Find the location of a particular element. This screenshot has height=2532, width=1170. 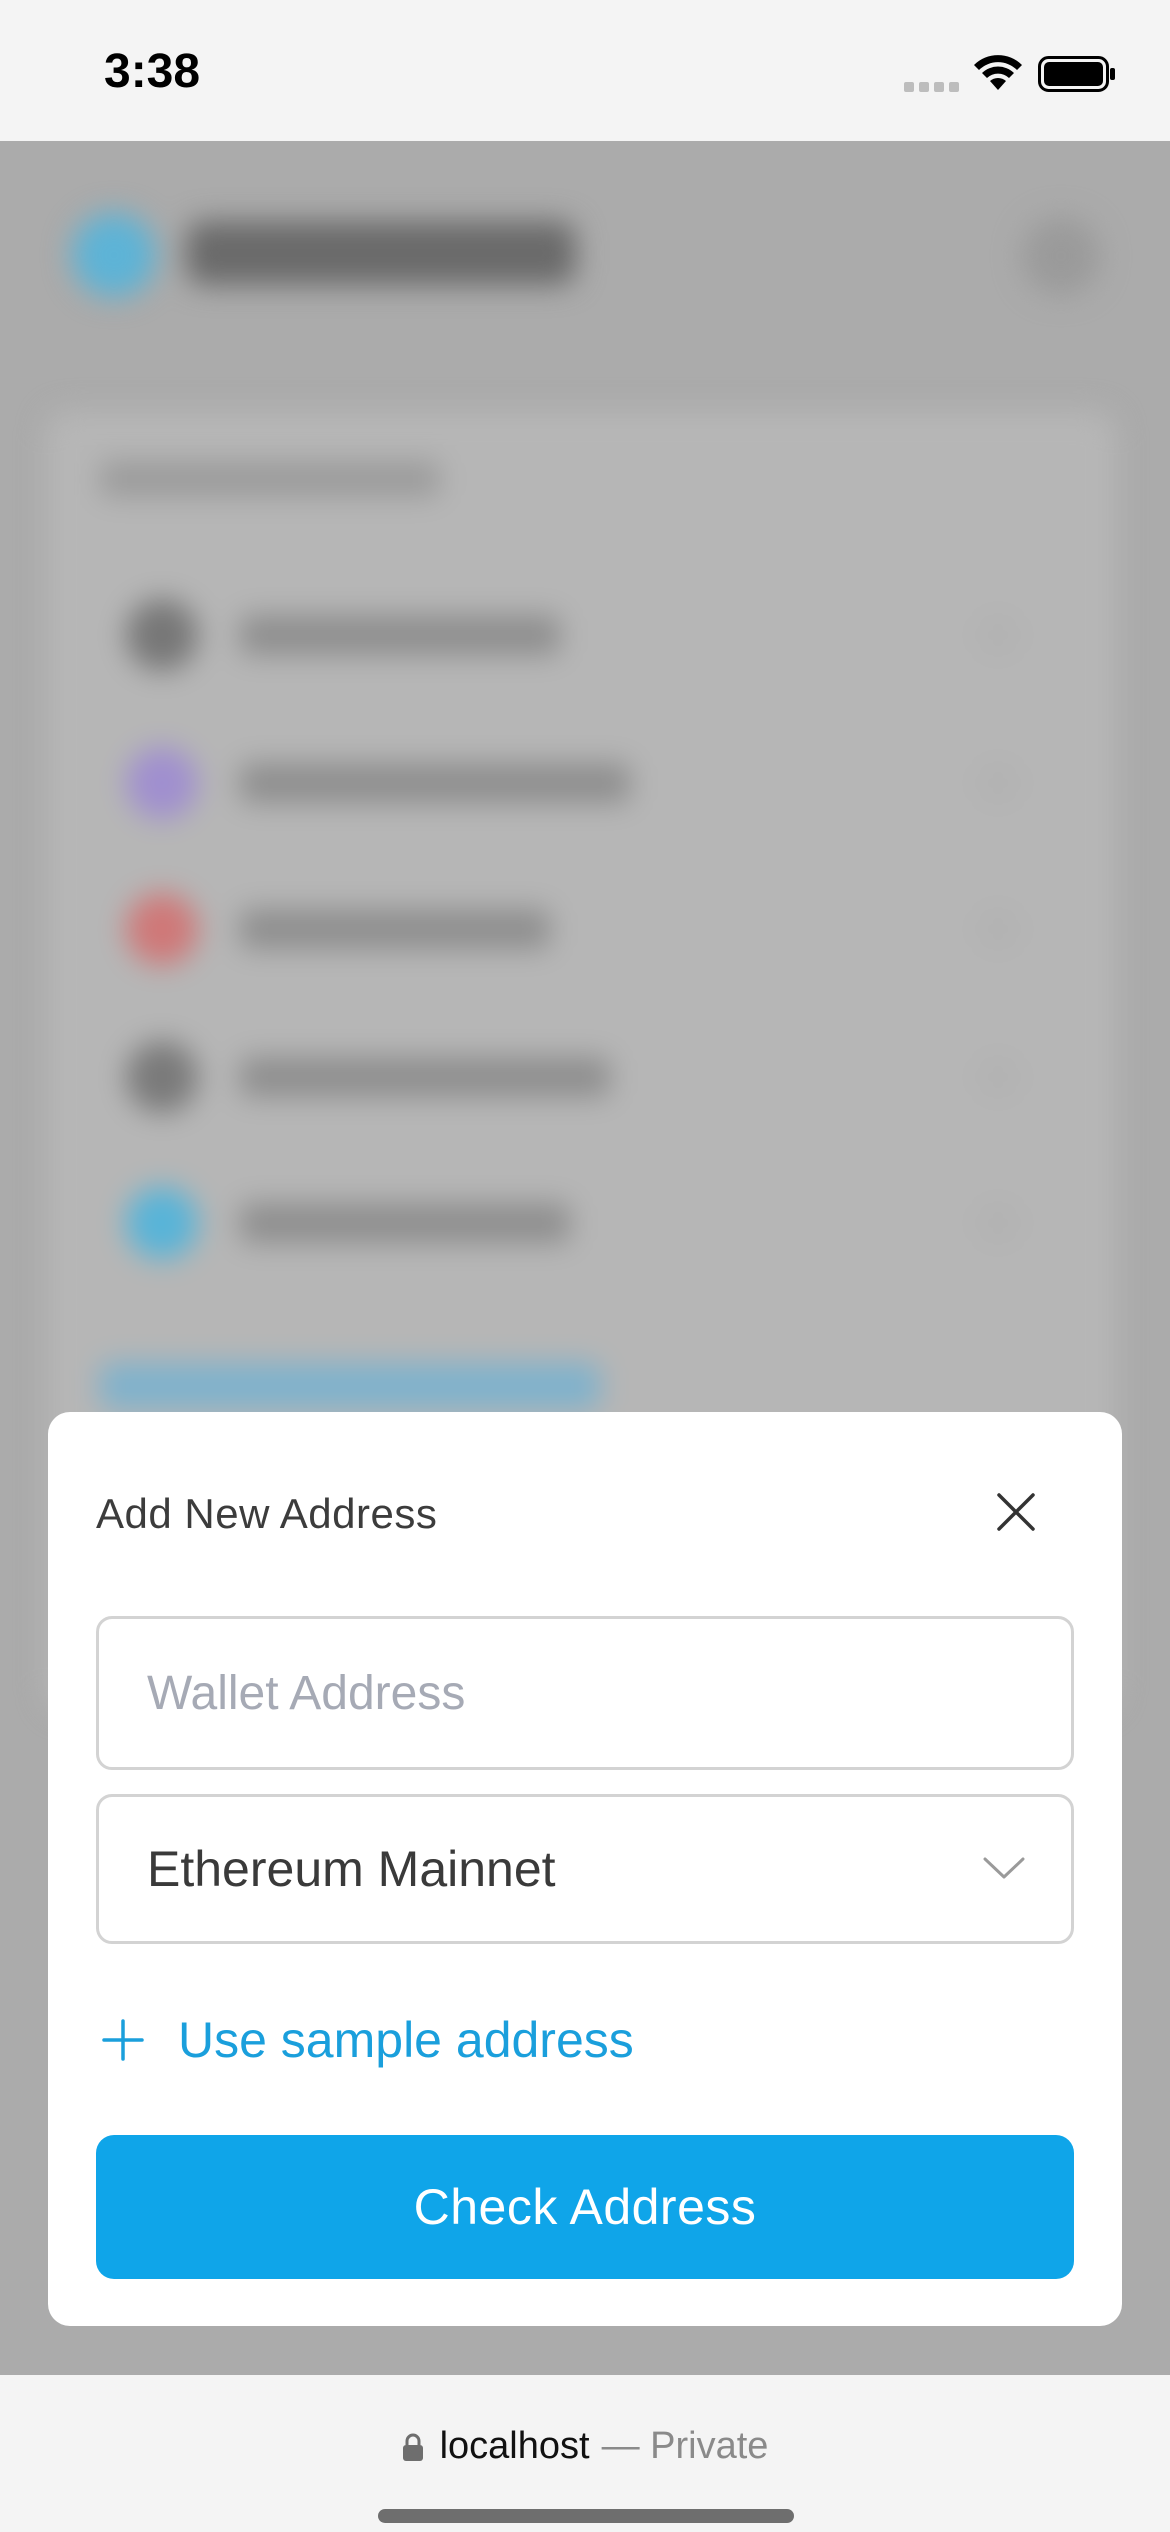

add-address-link is located at coordinates (350, 1386).